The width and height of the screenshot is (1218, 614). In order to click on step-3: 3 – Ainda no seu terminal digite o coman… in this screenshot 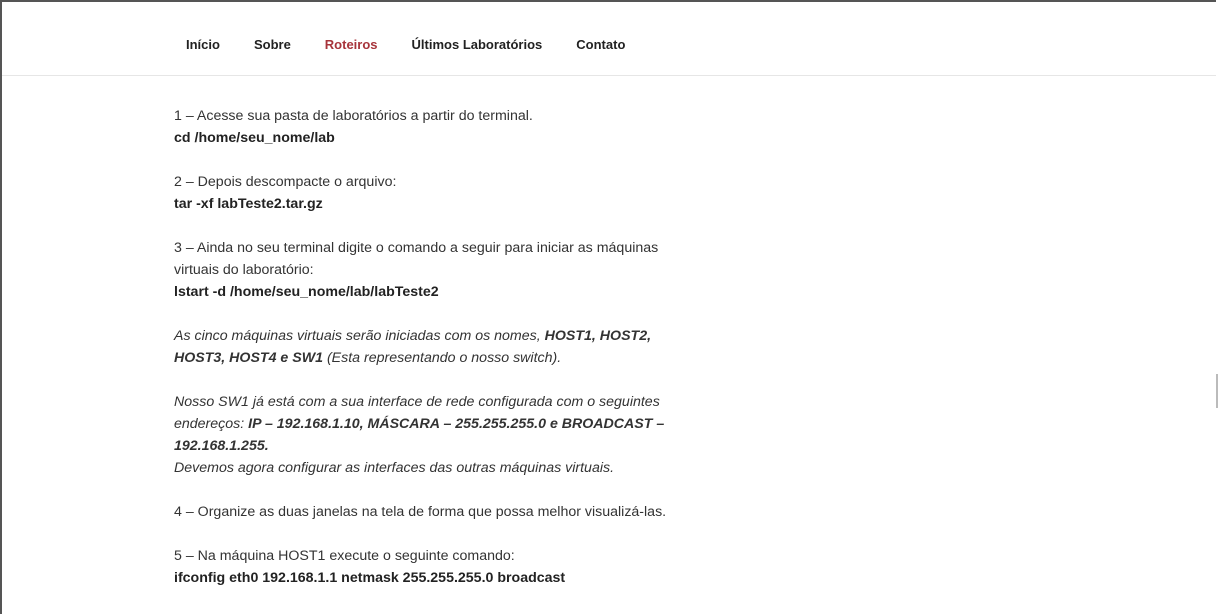, I will do `click(434, 270)`.